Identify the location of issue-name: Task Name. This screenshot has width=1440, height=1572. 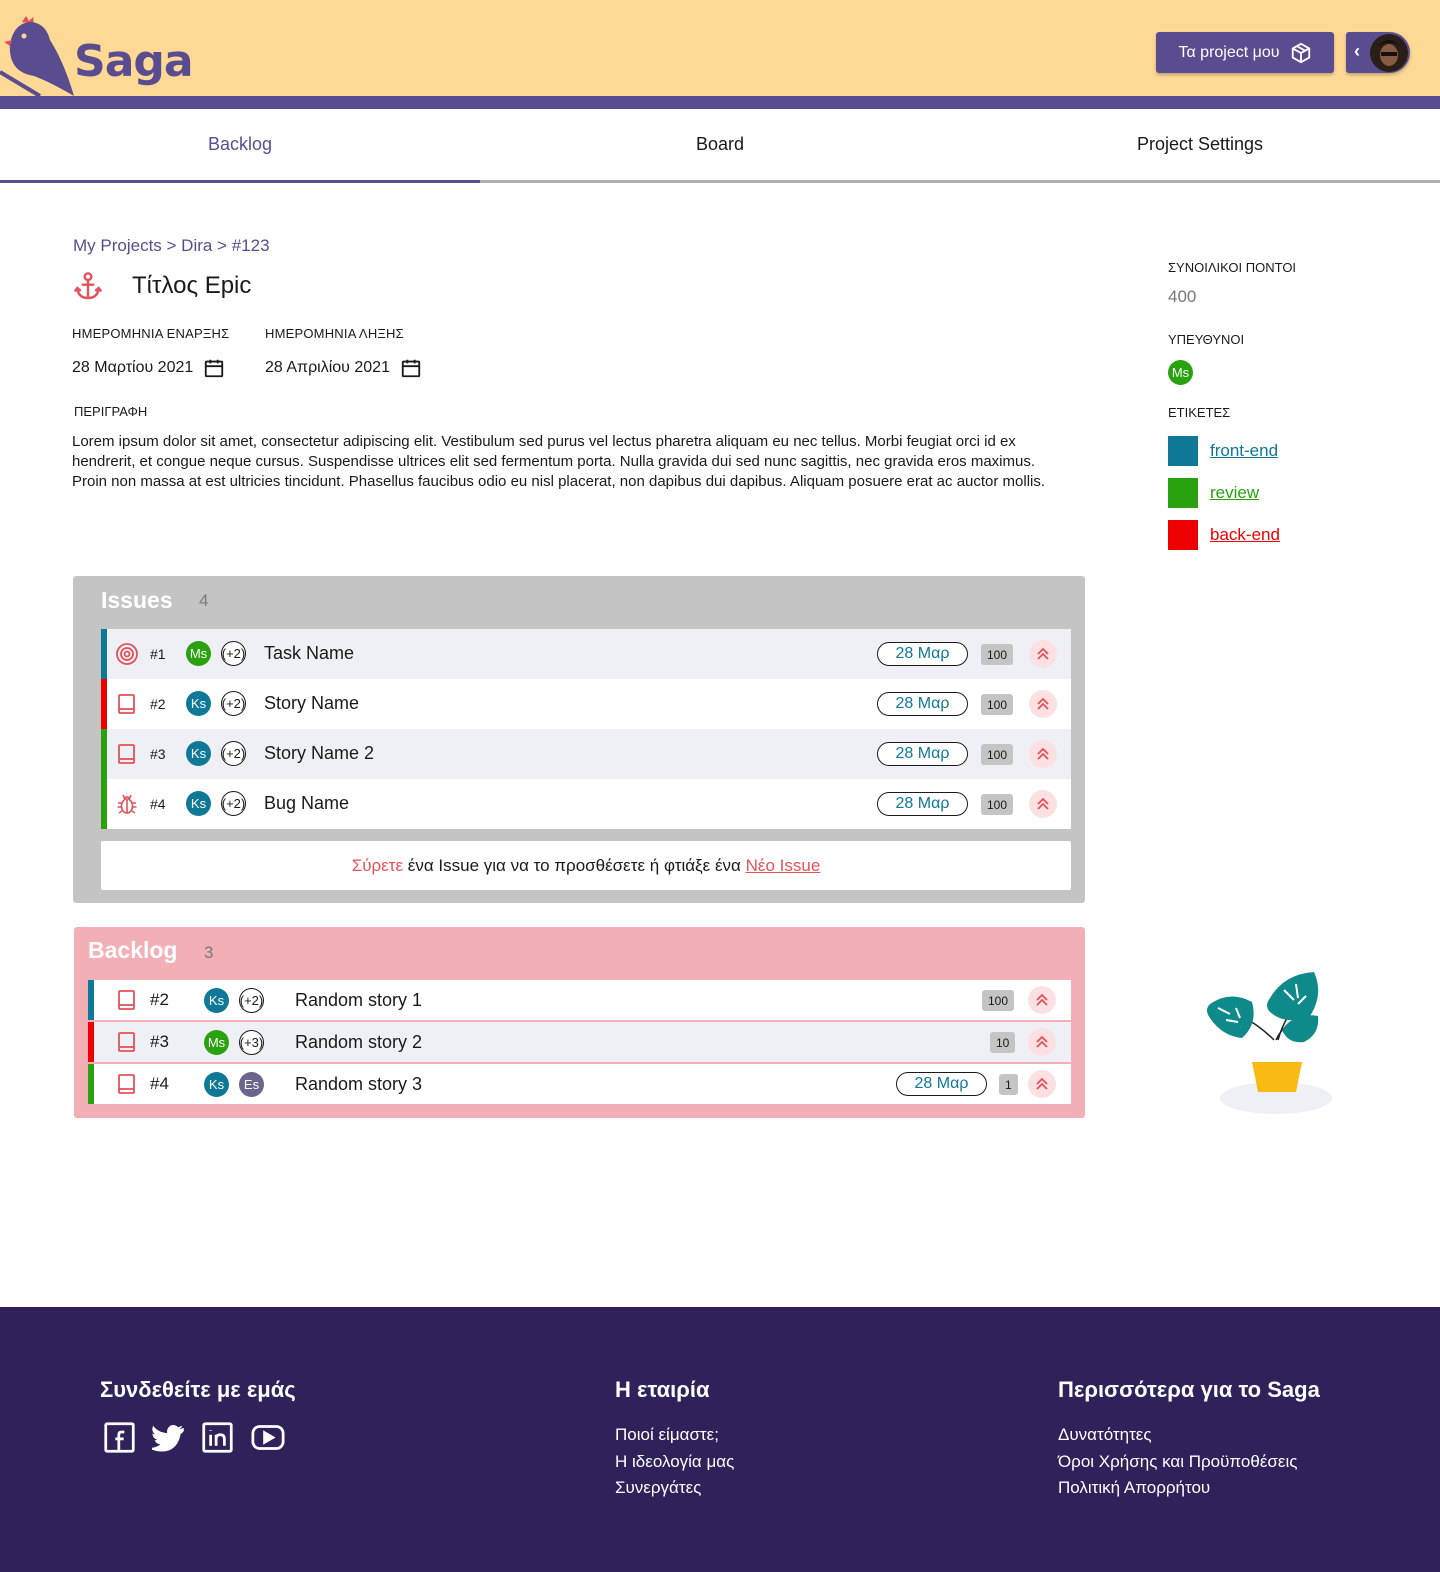
(309, 653).